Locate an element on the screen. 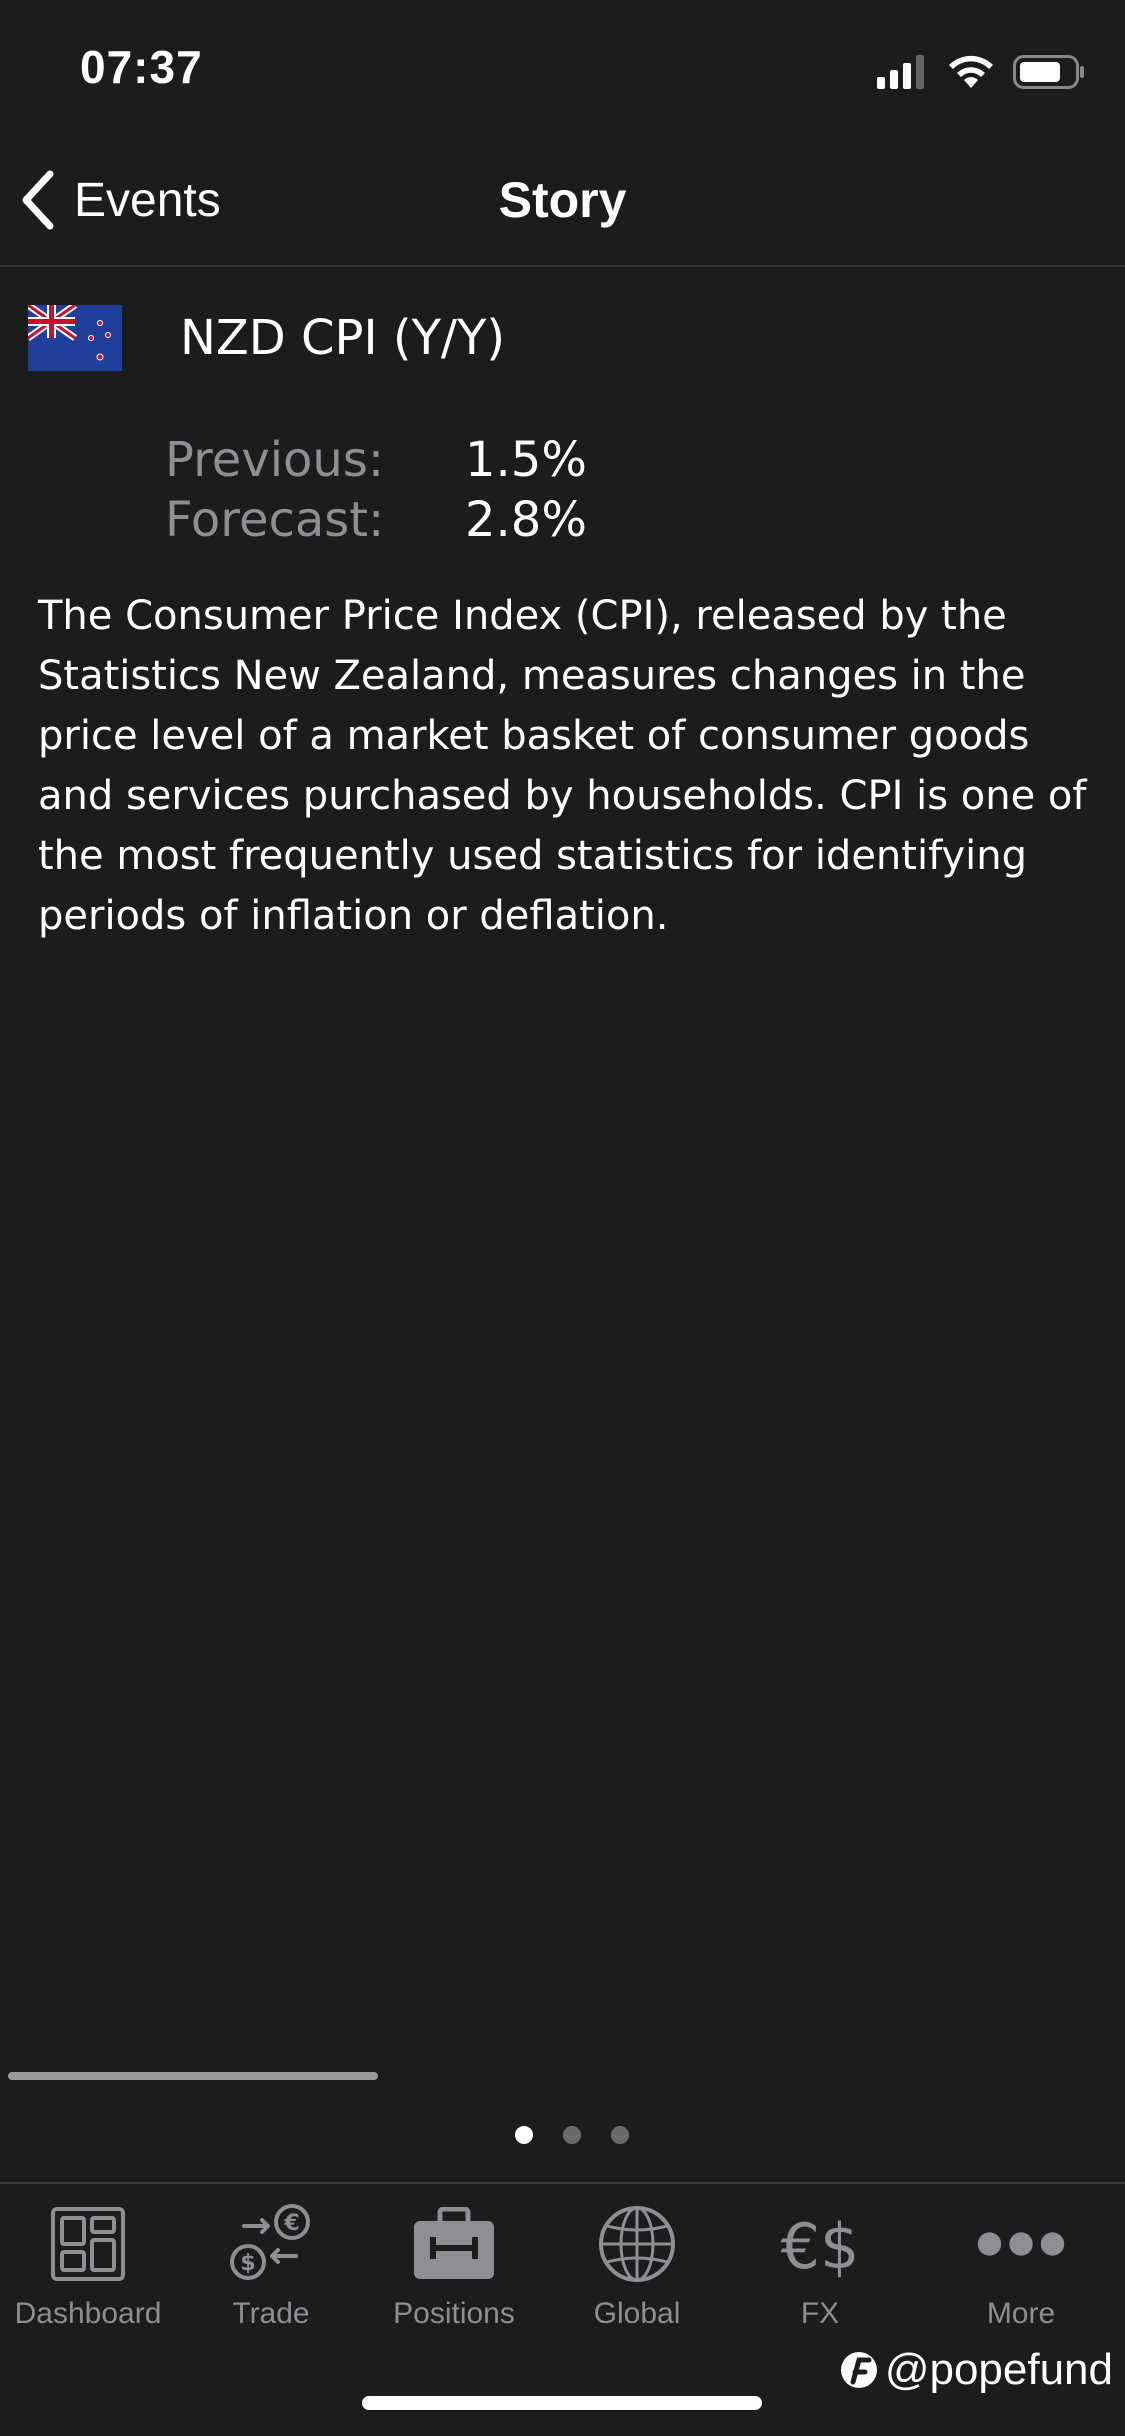 This screenshot has width=1125, height=2436. page-title: Story is located at coordinates (562, 200).